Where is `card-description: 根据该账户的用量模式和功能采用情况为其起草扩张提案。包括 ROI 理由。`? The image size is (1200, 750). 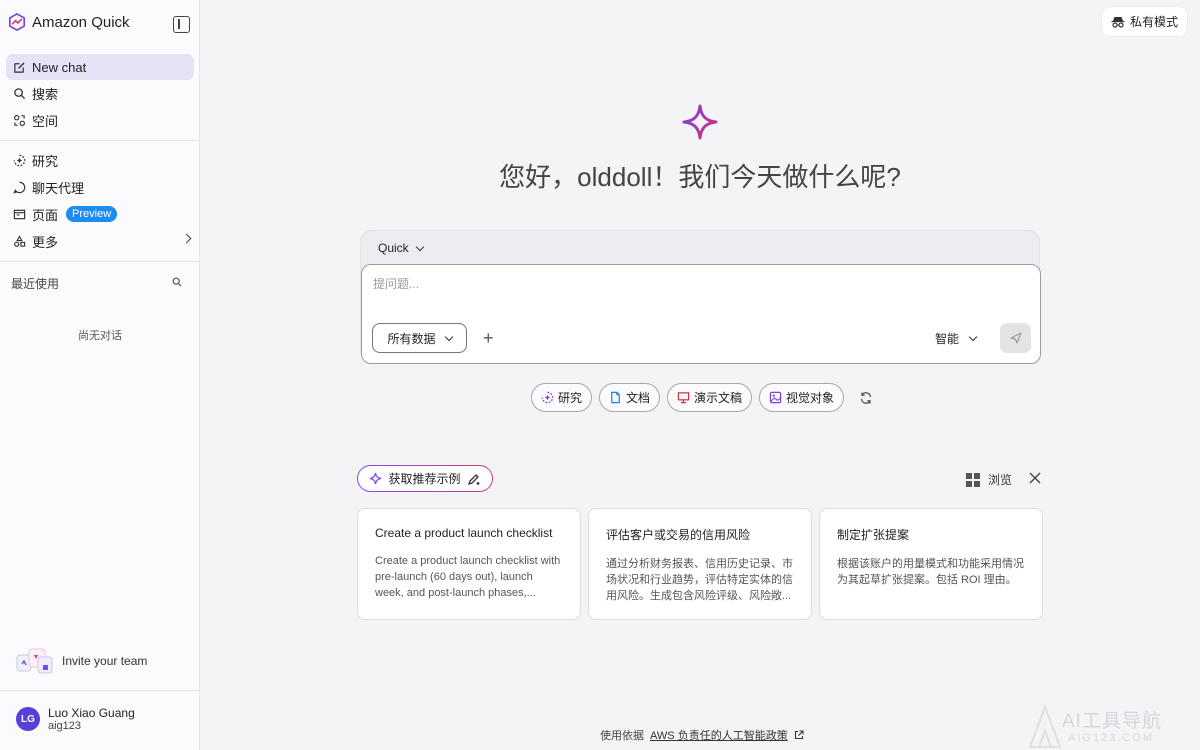
card-description: 根据该账户的用量模式和功能采用情况为其起草扩张提案。包括 ROI 理由。 is located at coordinates (930, 572).